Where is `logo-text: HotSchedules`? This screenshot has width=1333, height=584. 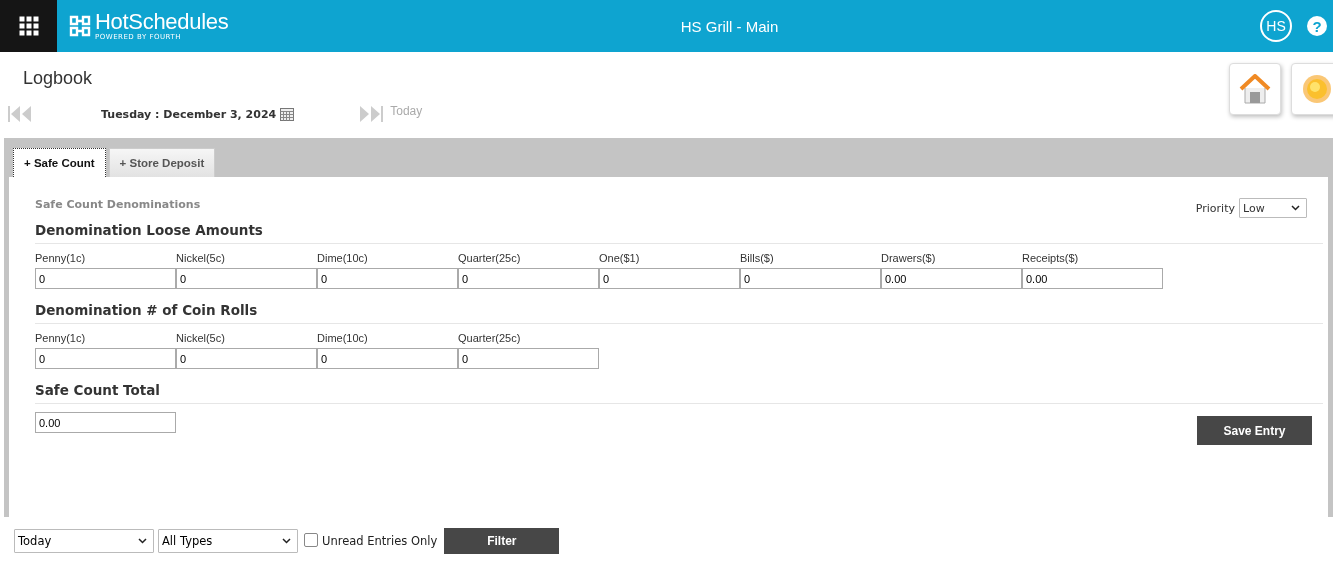
logo-text: HotSchedules is located at coordinates (162, 22).